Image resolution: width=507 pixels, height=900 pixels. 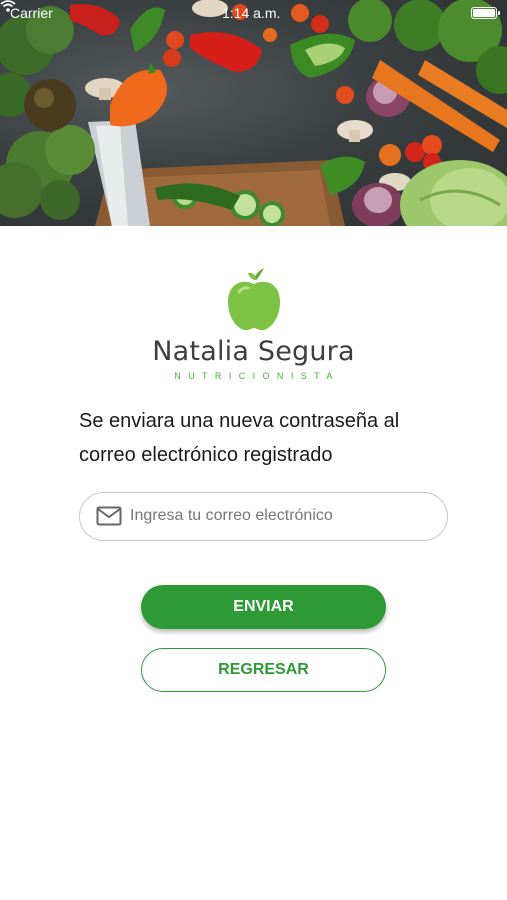 I want to click on wifi-icon, so click(x=8, y=6).